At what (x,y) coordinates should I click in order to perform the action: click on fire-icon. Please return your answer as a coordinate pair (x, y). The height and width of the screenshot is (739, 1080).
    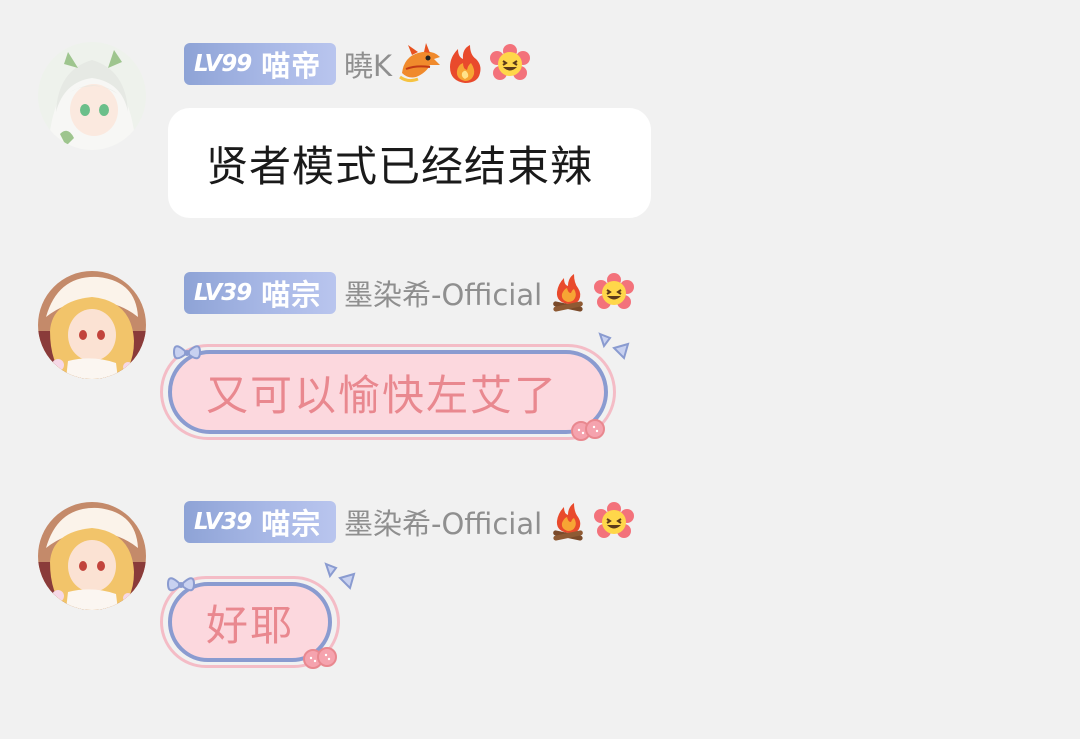
    Looking at the image, I should click on (465, 64).